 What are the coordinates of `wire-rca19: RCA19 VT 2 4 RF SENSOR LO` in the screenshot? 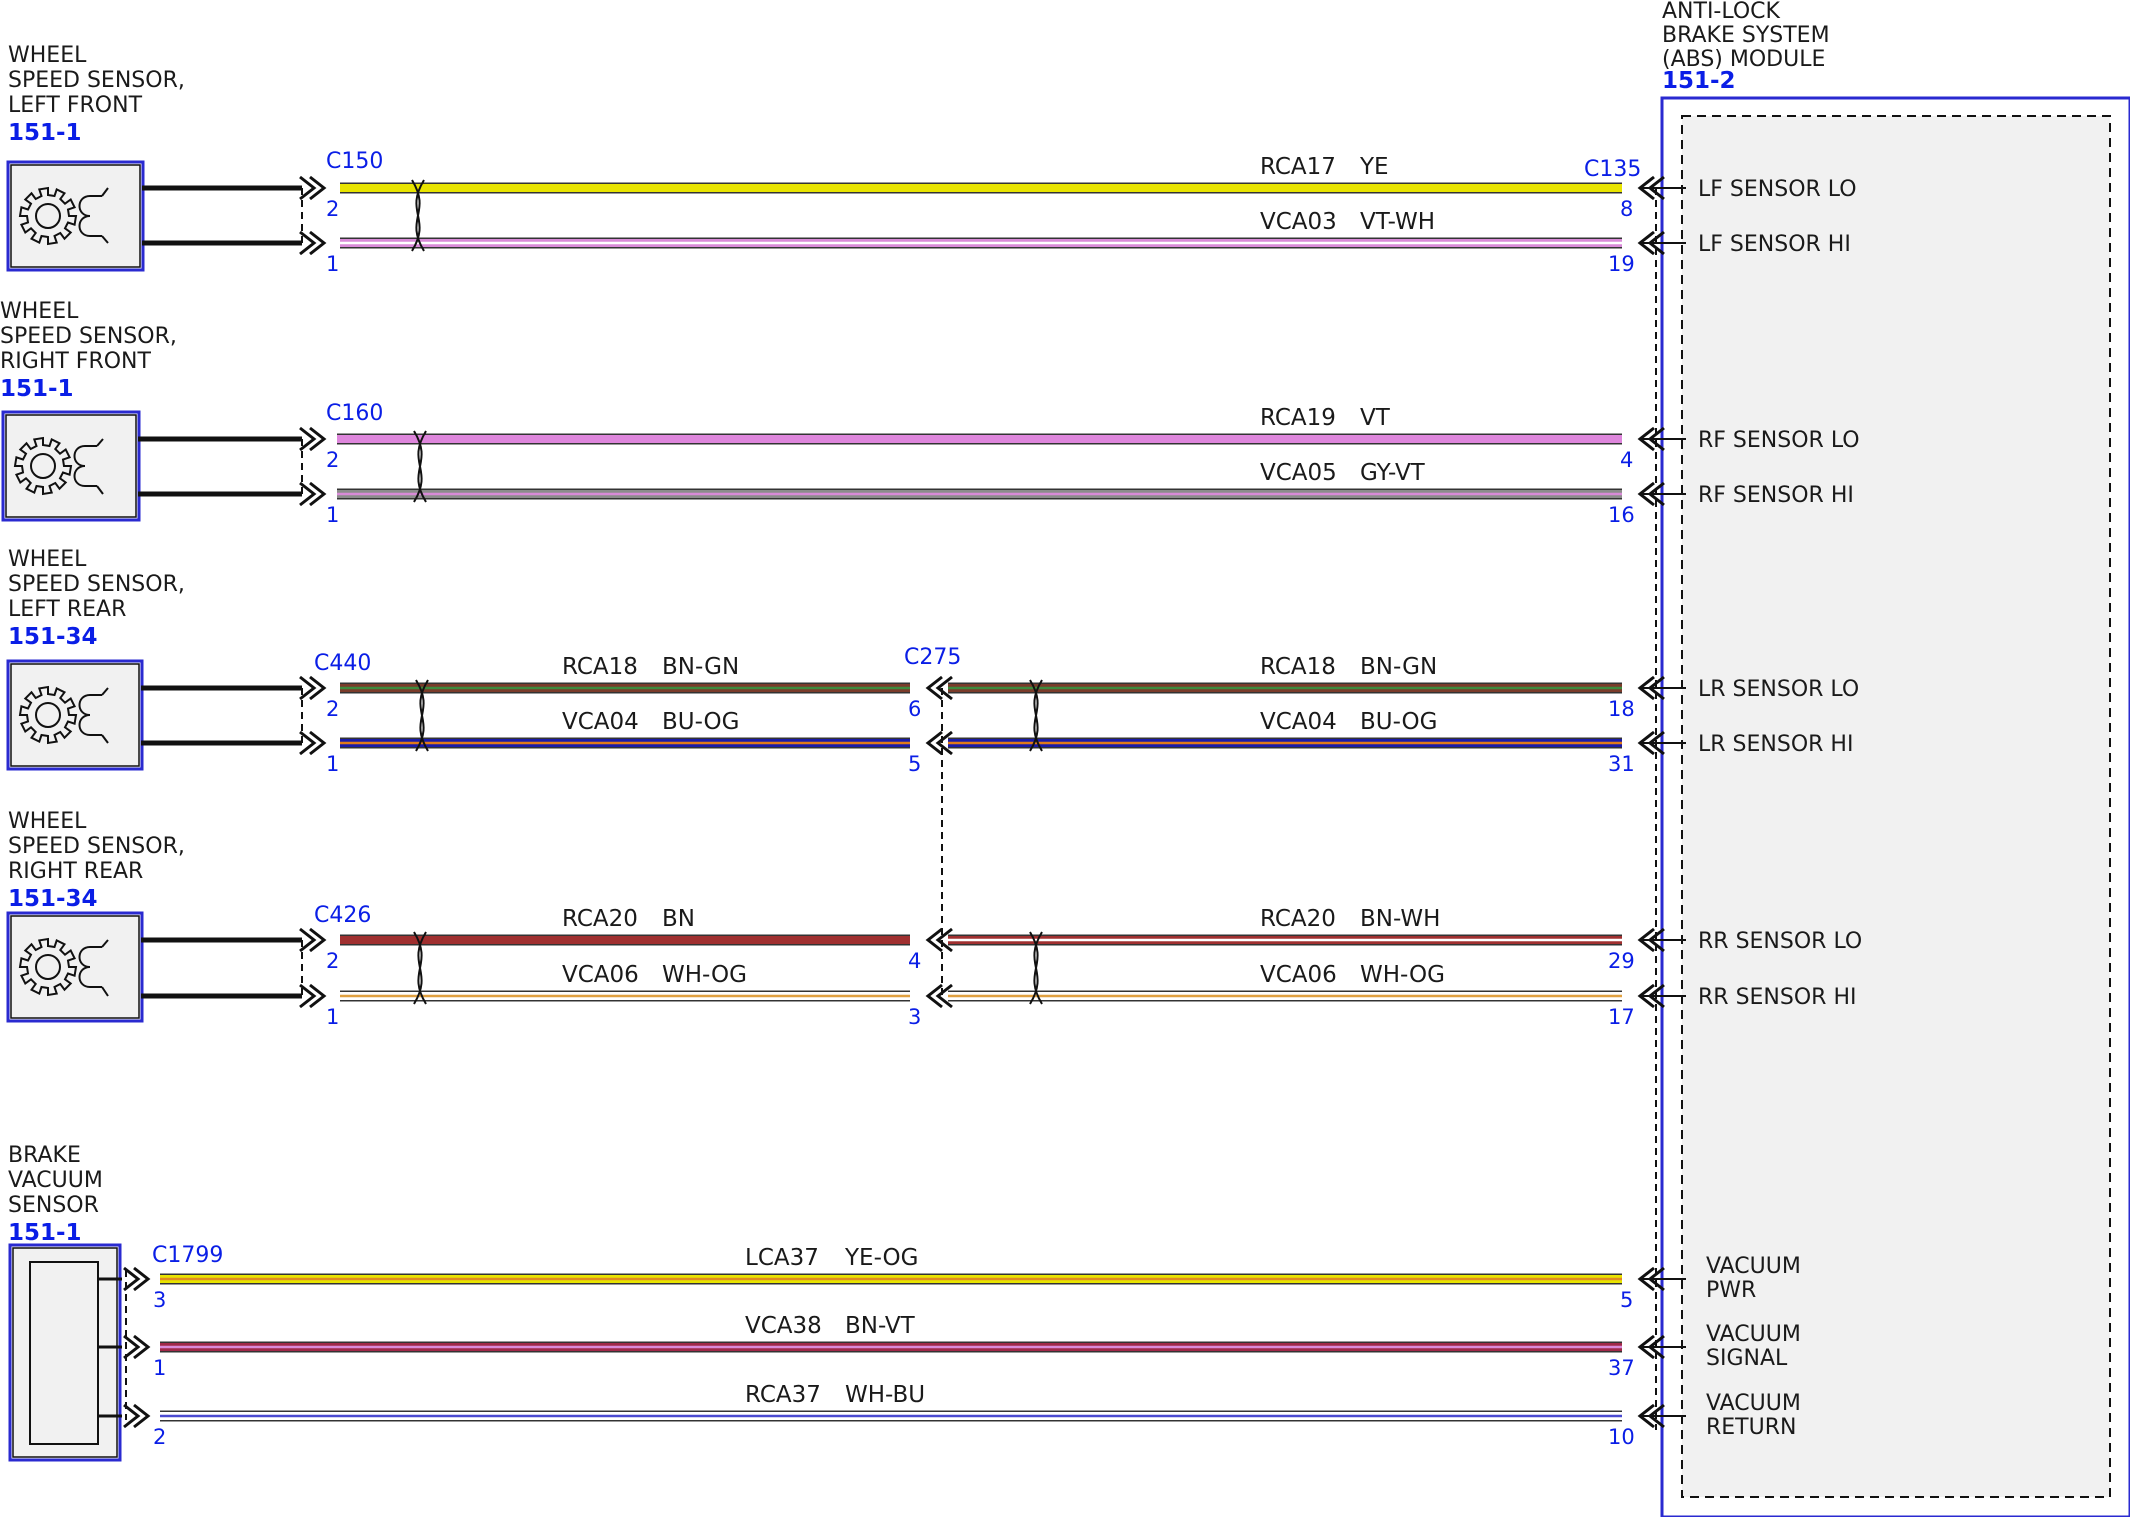 It's located at (1093, 438).